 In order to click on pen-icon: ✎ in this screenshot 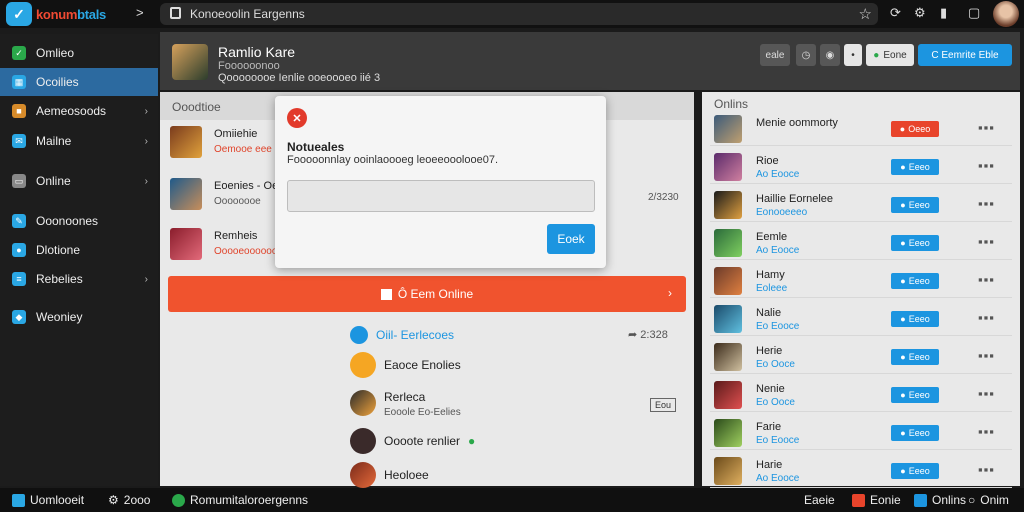, I will do `click(19, 221)`.